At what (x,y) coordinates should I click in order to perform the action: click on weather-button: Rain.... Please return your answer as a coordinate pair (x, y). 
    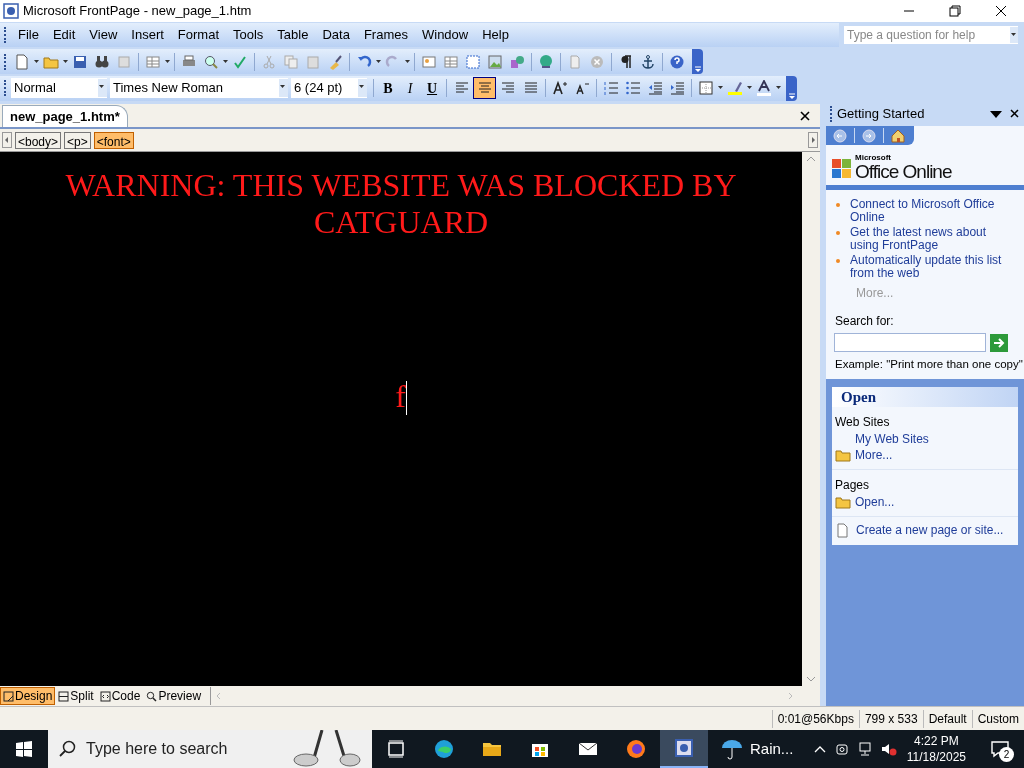
    Looking at the image, I should click on (757, 749).